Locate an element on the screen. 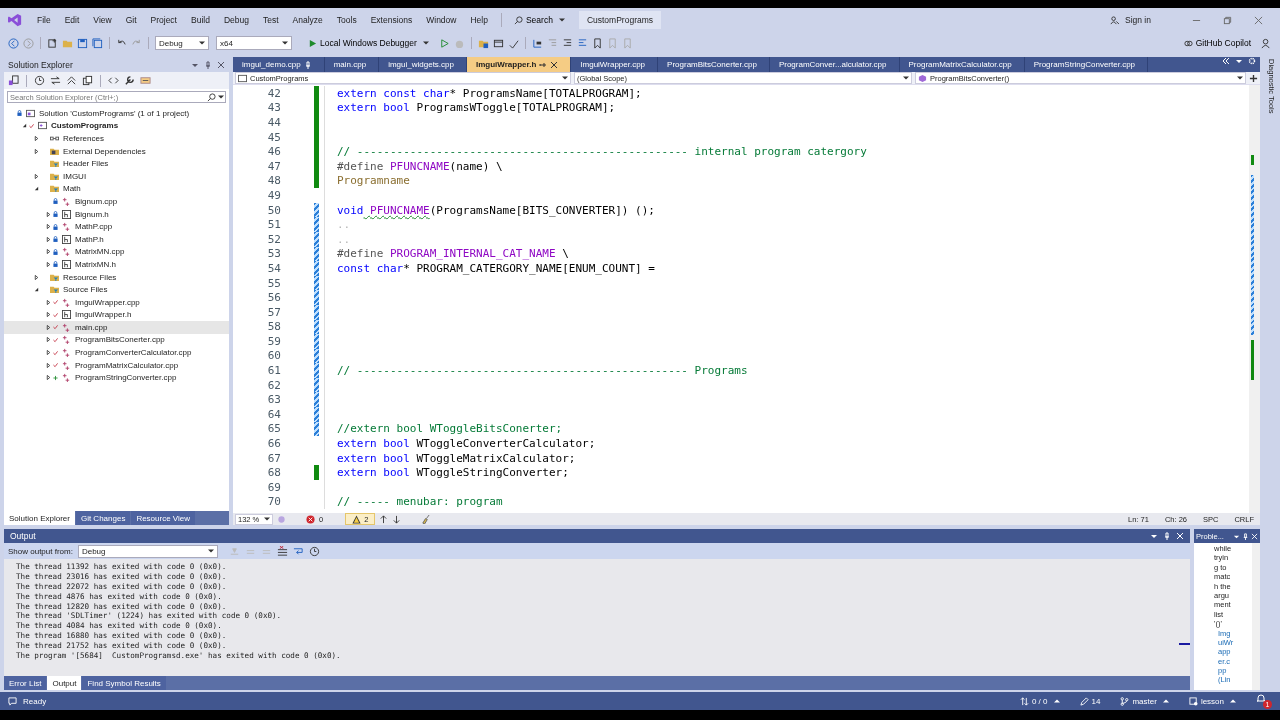 The height and width of the screenshot is (720, 1280). repository-selector: lesson is located at coordinates (1212, 701).